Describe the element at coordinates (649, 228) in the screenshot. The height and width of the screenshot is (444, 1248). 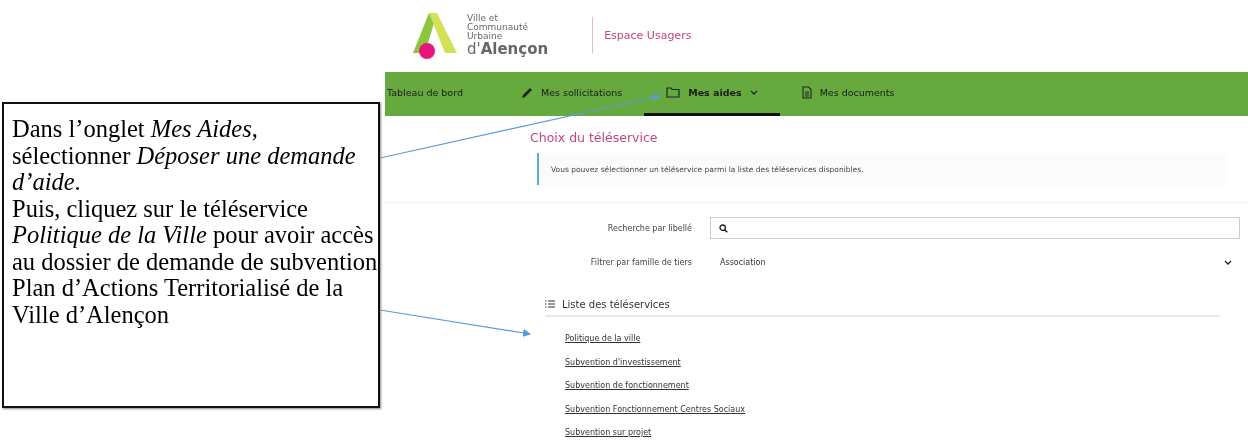
I see `field-label: Recherche par libellé` at that location.